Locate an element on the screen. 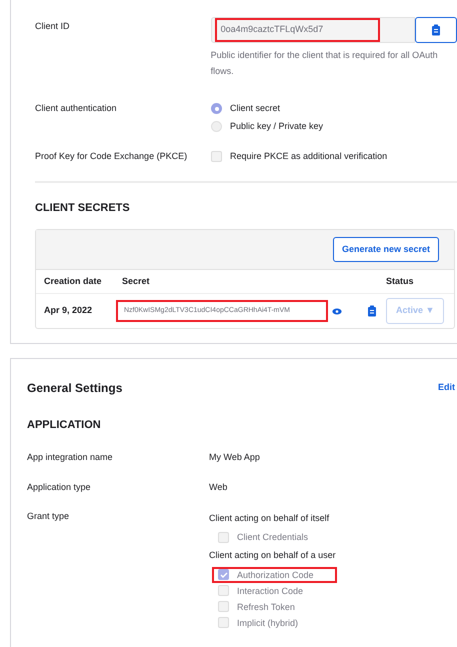 The height and width of the screenshot is (647, 457). panel-title: General Settings is located at coordinates (74, 388).